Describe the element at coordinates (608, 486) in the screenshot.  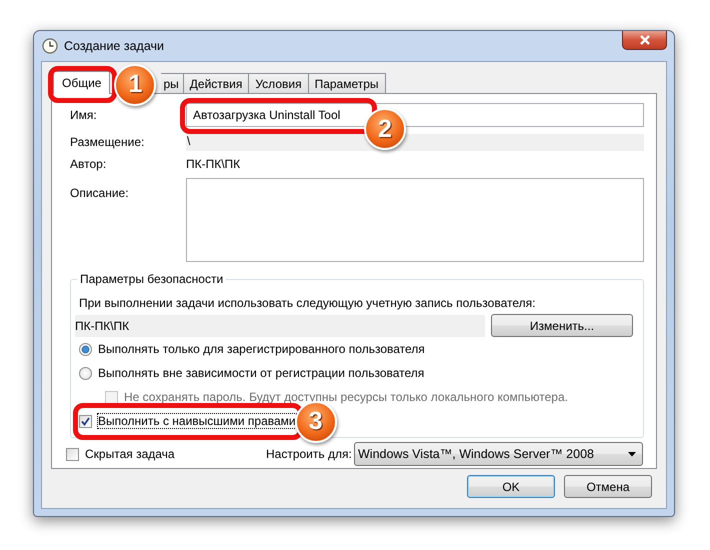
I see `cancel-button: Отмена` at that location.